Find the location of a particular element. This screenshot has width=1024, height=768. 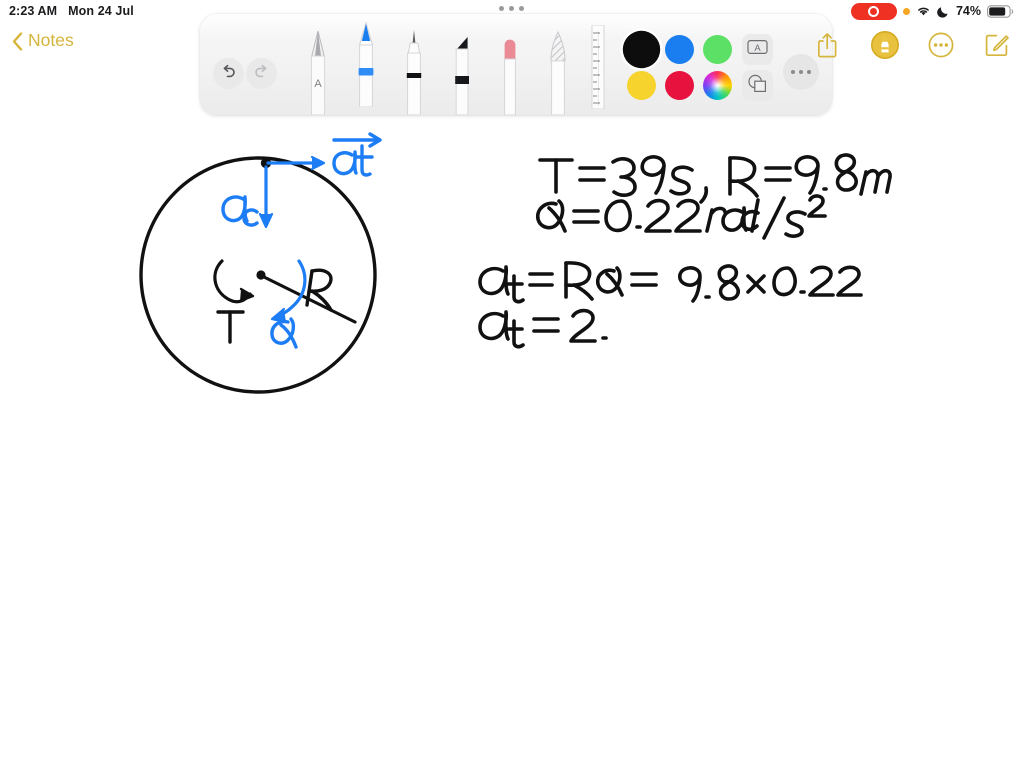

chevron-left-icon is located at coordinates (17, 41).